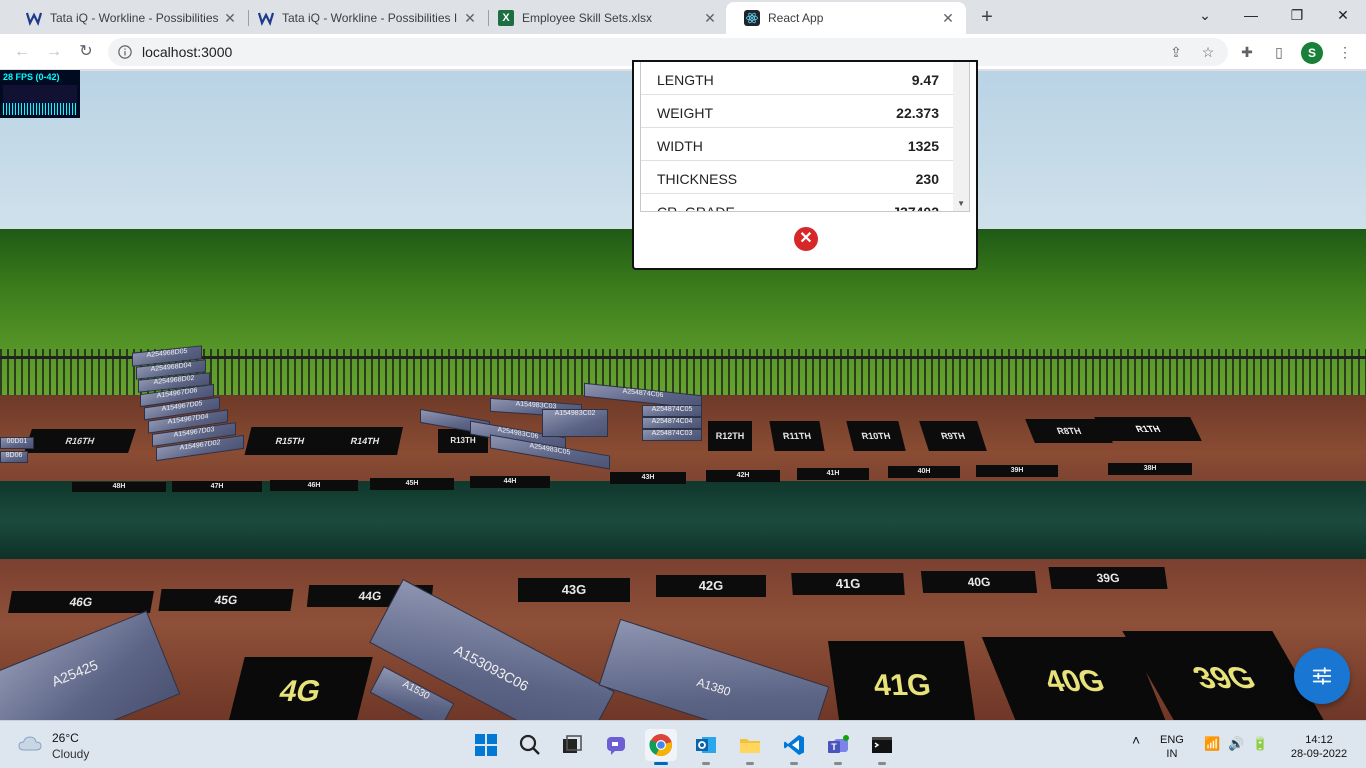  What do you see at coordinates (80, 441) in the screenshot?
I see `yard-slot: R16TH` at bounding box center [80, 441].